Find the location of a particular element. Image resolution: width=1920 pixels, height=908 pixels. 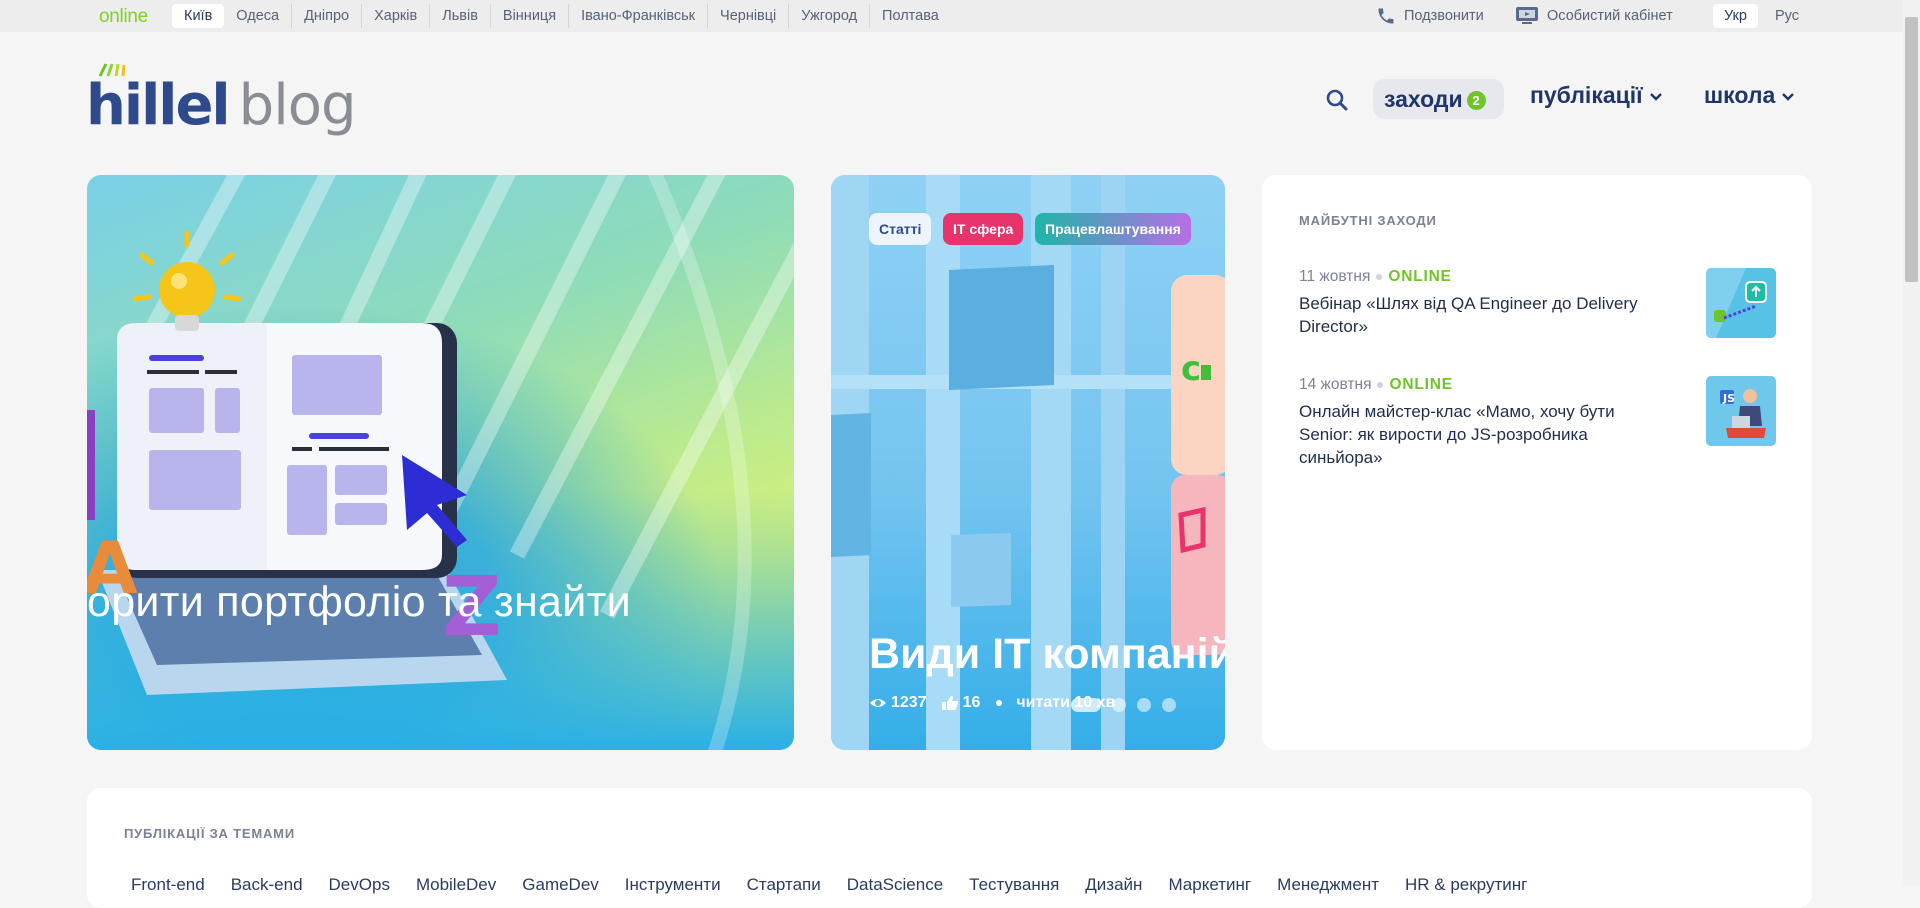

topic-link: Менеджмент is located at coordinates (1328, 885).